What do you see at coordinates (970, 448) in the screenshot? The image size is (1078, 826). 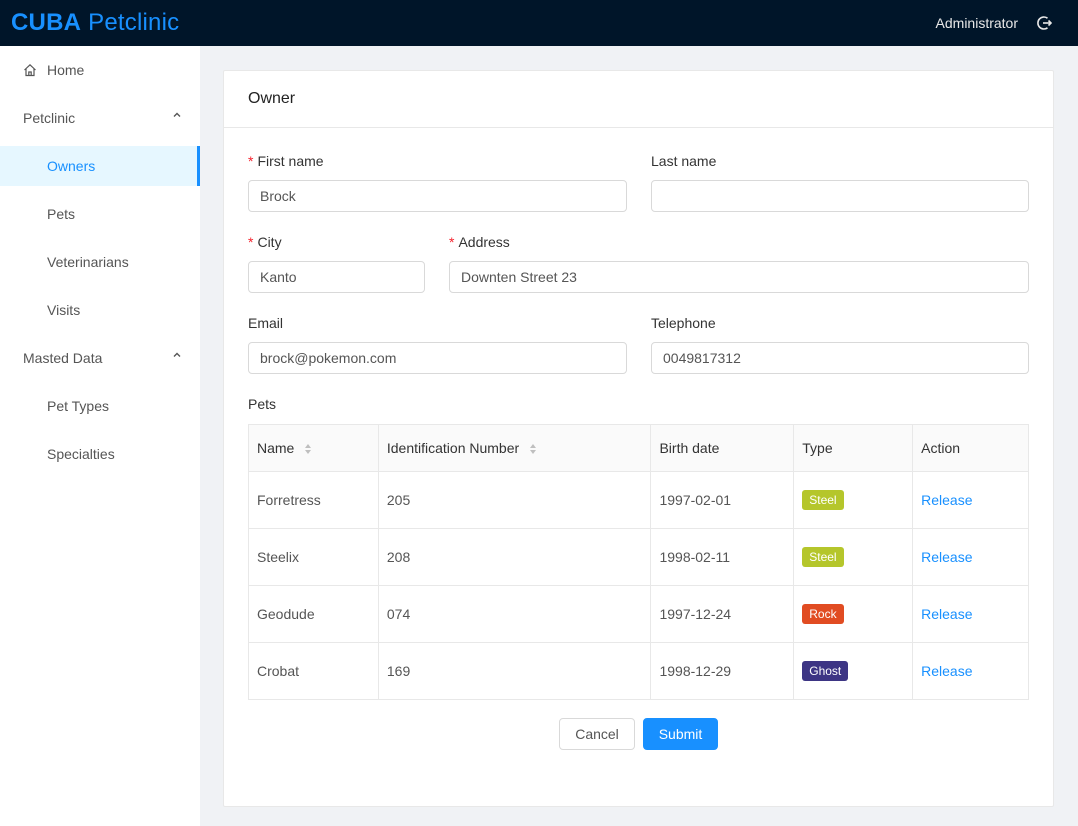 I see `column-header-action: Action` at bounding box center [970, 448].